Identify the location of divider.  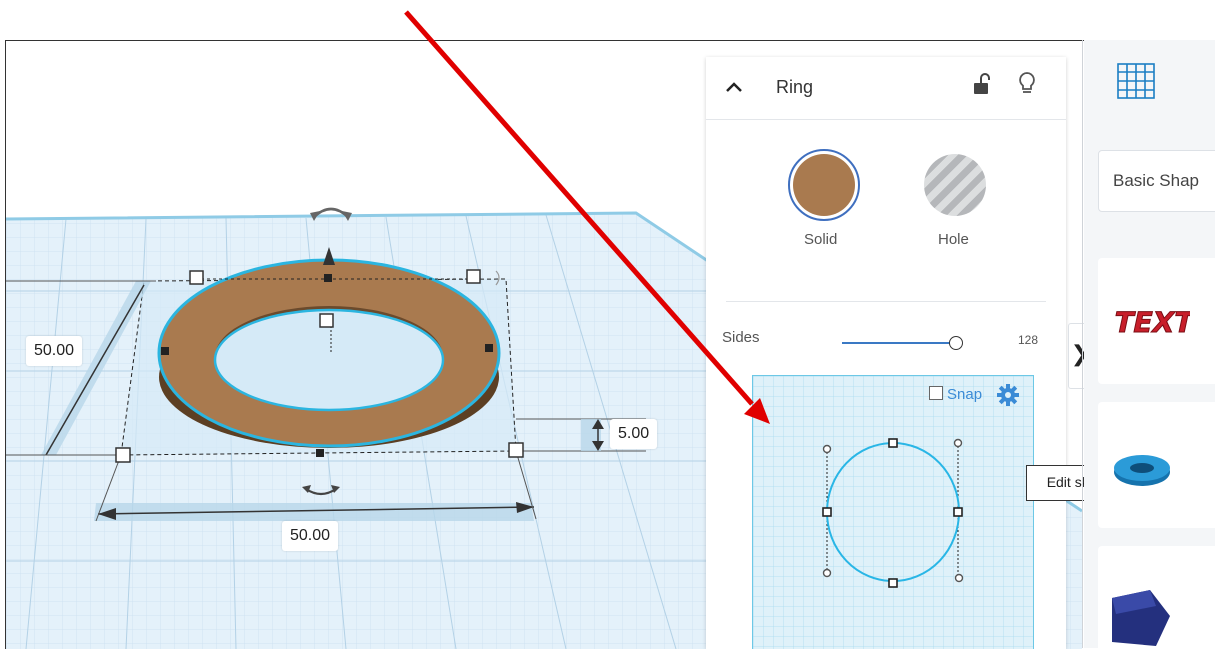
(886, 301).